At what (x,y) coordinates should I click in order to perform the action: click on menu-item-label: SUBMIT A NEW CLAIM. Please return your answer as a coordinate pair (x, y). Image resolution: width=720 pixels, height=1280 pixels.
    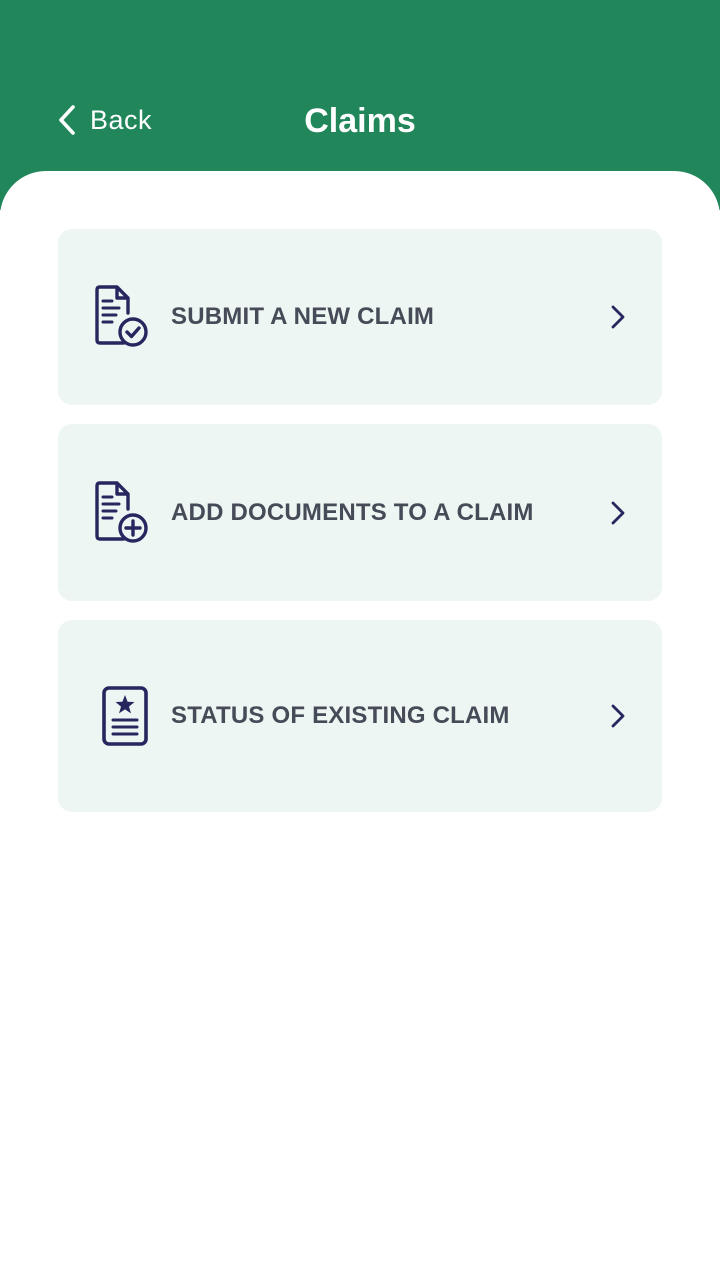
    Looking at the image, I should click on (303, 316).